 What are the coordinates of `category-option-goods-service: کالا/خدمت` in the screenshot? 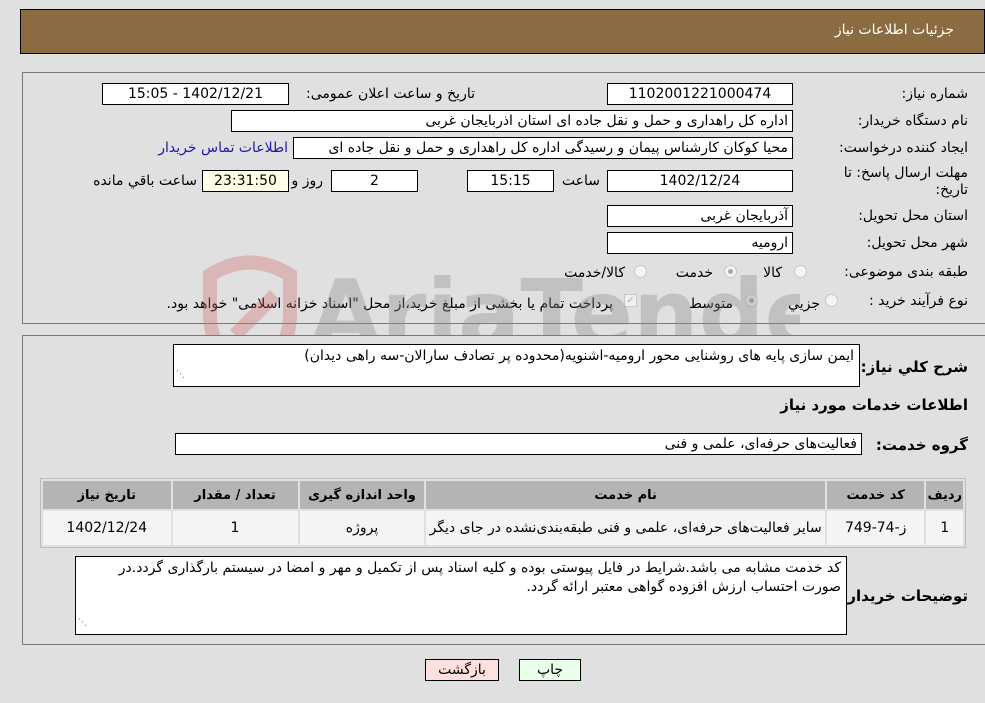 It's located at (594, 273).